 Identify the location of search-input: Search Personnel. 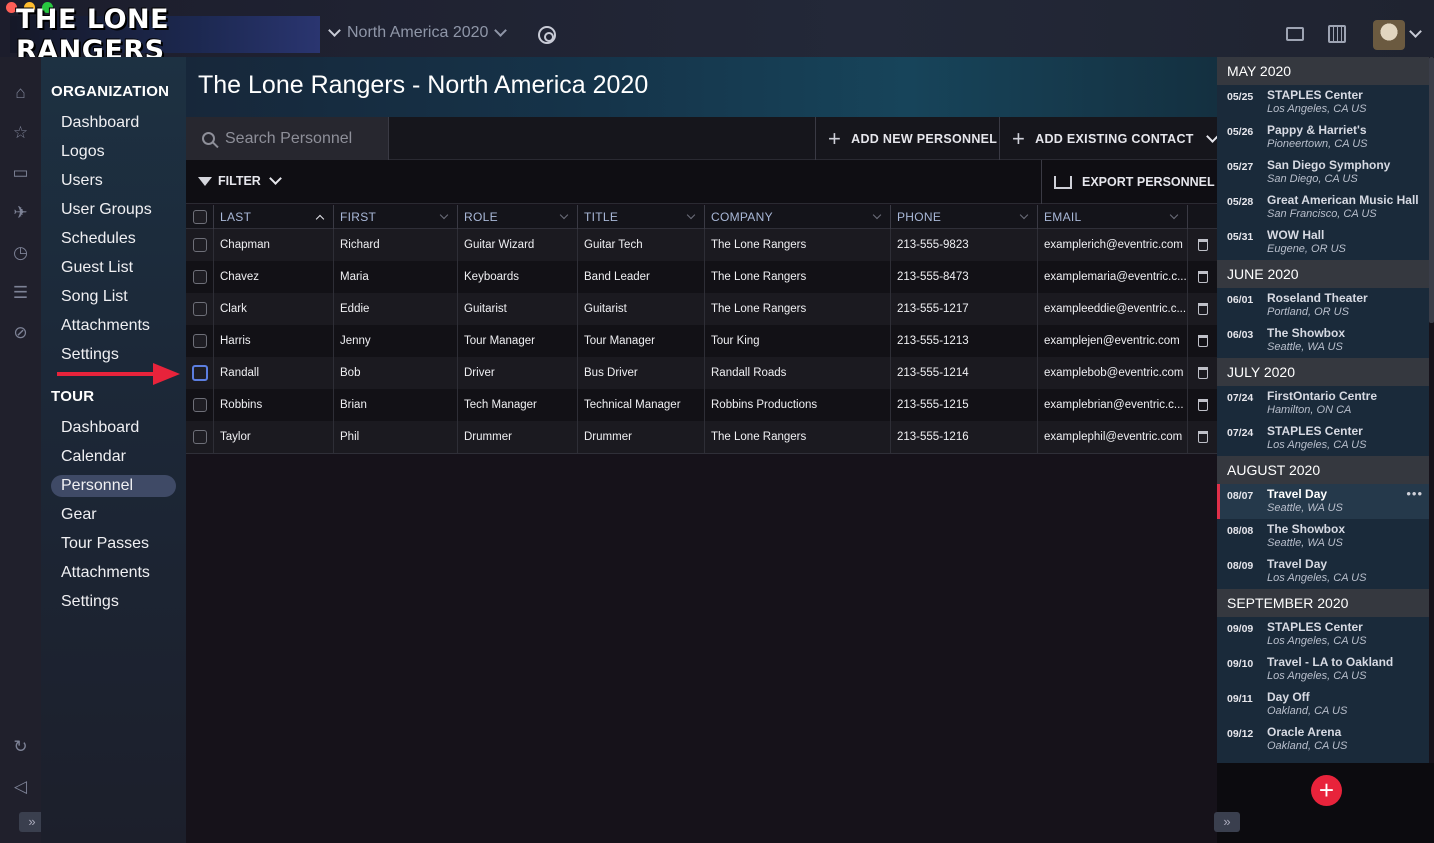
(287, 138).